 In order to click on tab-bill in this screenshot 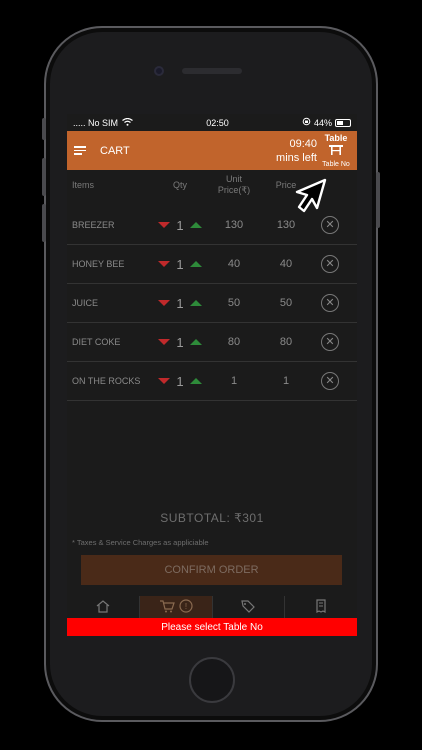, I will do `click(321, 607)`.